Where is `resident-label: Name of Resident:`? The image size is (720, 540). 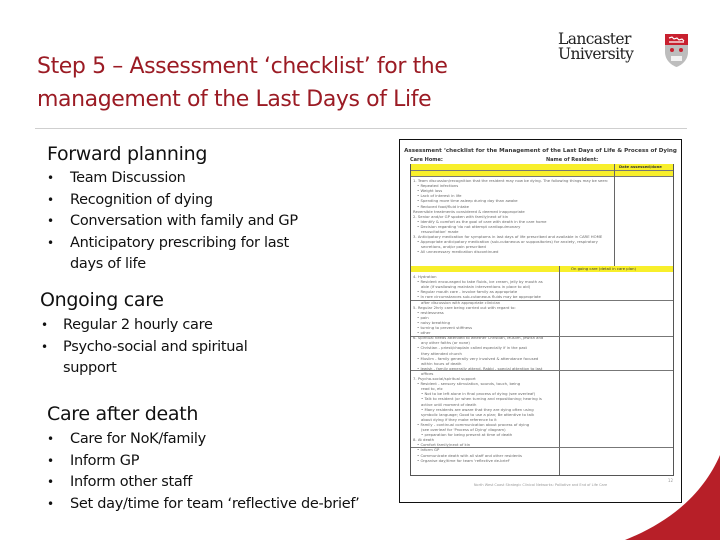
resident-label: Name of Resident: is located at coordinates (572, 160).